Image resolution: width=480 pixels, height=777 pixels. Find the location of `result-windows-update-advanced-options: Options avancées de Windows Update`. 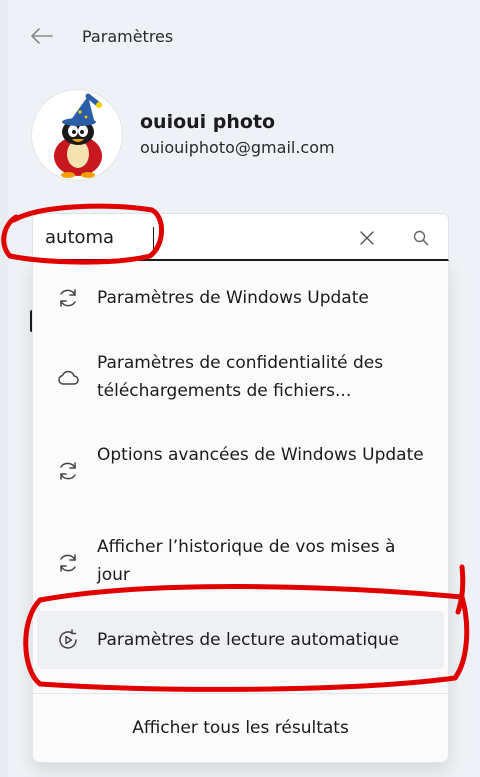

result-windows-update-advanced-options: Options avancées de Windows Update is located at coordinates (240, 469).